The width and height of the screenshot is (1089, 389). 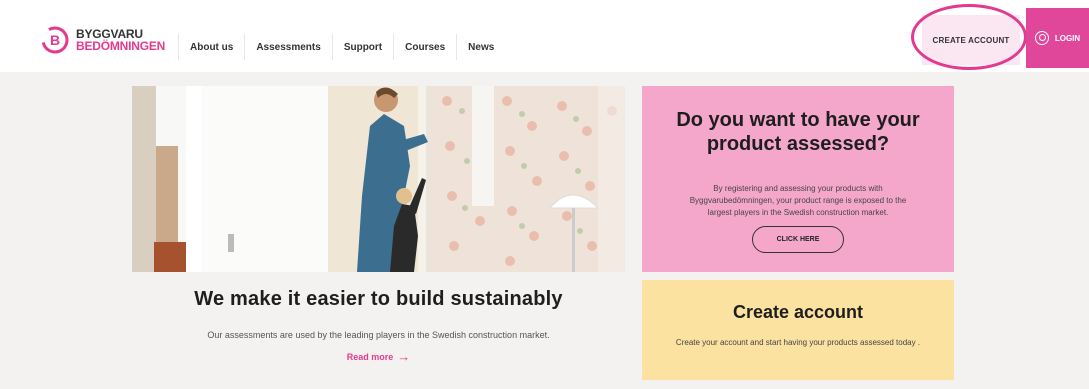 I want to click on nav-assessments: Assessments, so click(x=287, y=47).